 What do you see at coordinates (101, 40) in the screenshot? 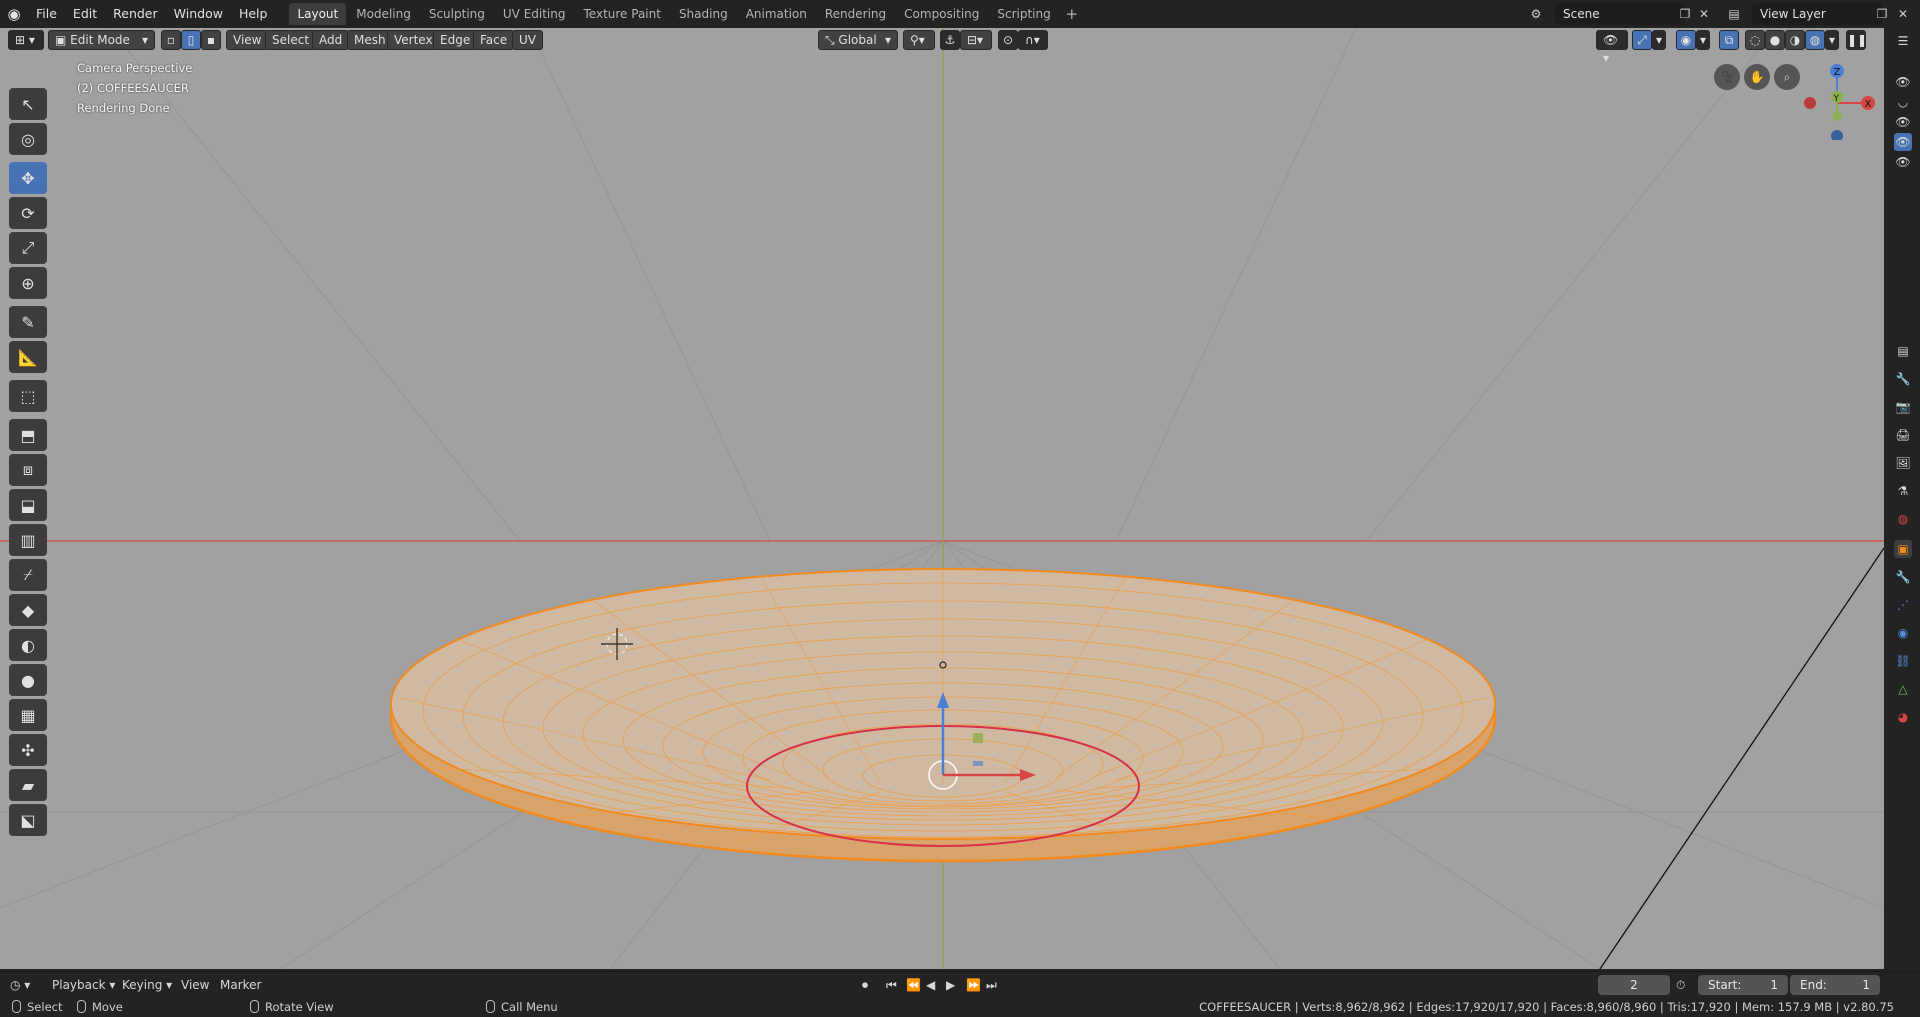
I see `mode-selector: ▣ Edit Mode ▾` at bounding box center [101, 40].